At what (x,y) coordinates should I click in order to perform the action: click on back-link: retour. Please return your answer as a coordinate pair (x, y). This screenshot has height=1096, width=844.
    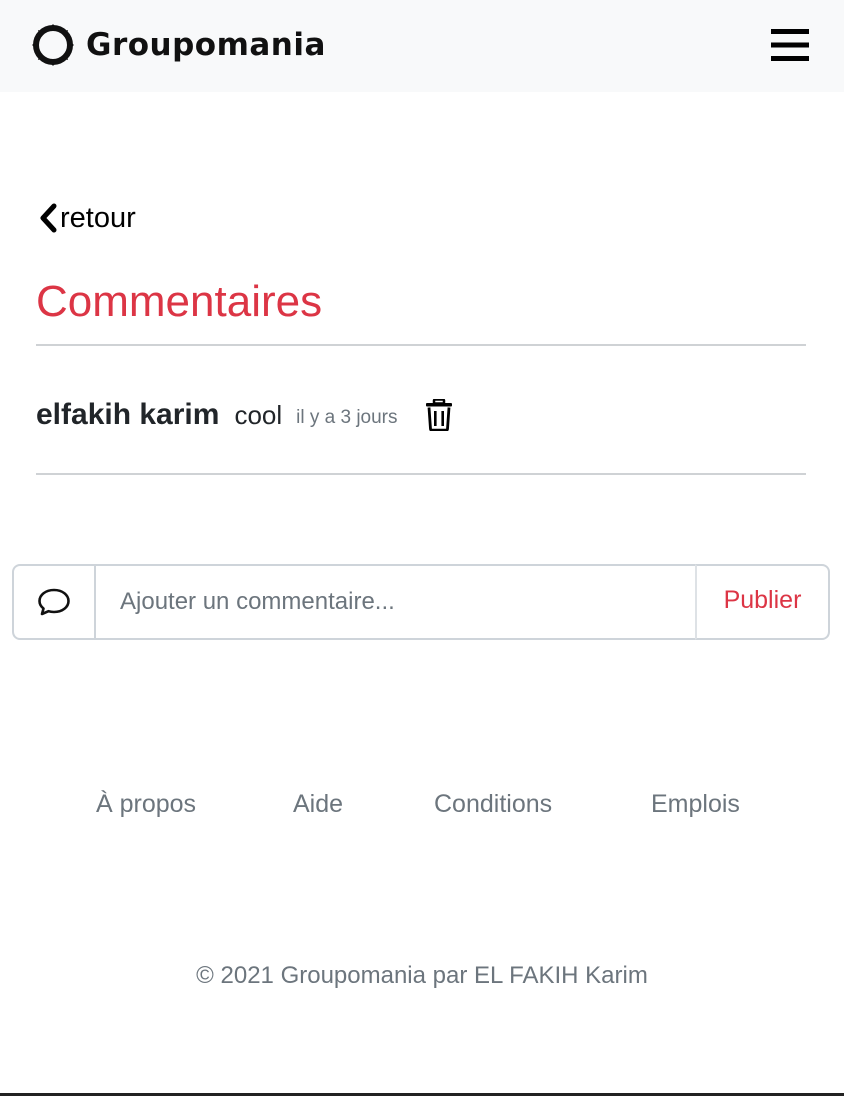
    Looking at the image, I should click on (86, 218).